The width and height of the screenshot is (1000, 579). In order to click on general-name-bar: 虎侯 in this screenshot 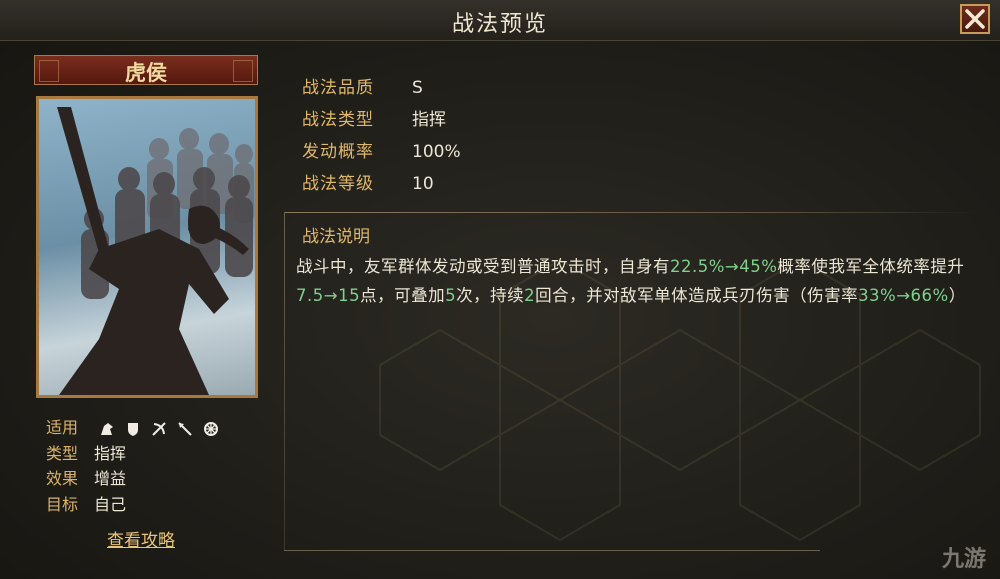, I will do `click(146, 70)`.